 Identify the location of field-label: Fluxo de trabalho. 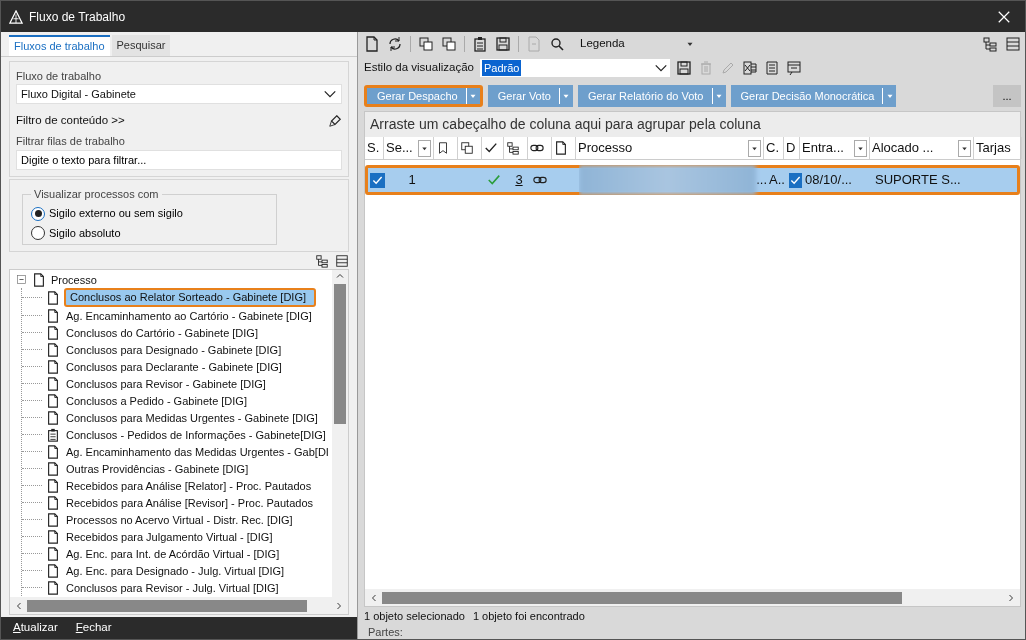
(59, 76).